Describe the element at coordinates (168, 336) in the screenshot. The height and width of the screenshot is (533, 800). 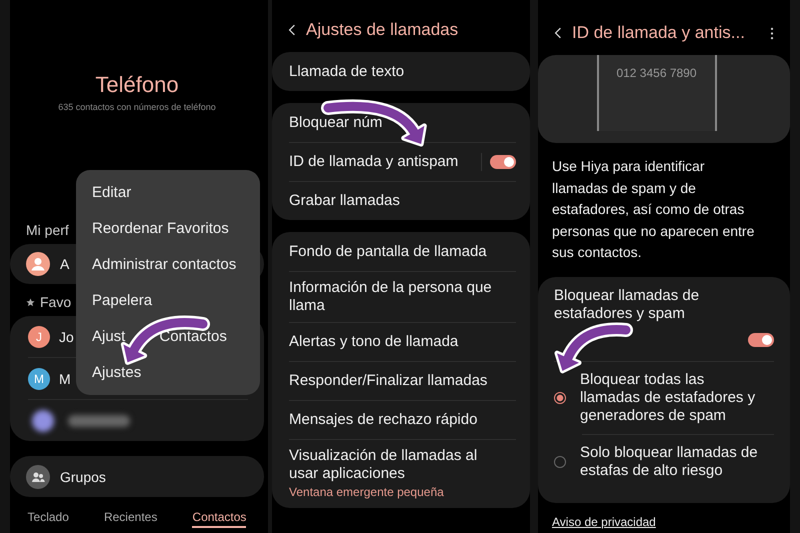
I see `menu-item: Ajust Contactos` at that location.